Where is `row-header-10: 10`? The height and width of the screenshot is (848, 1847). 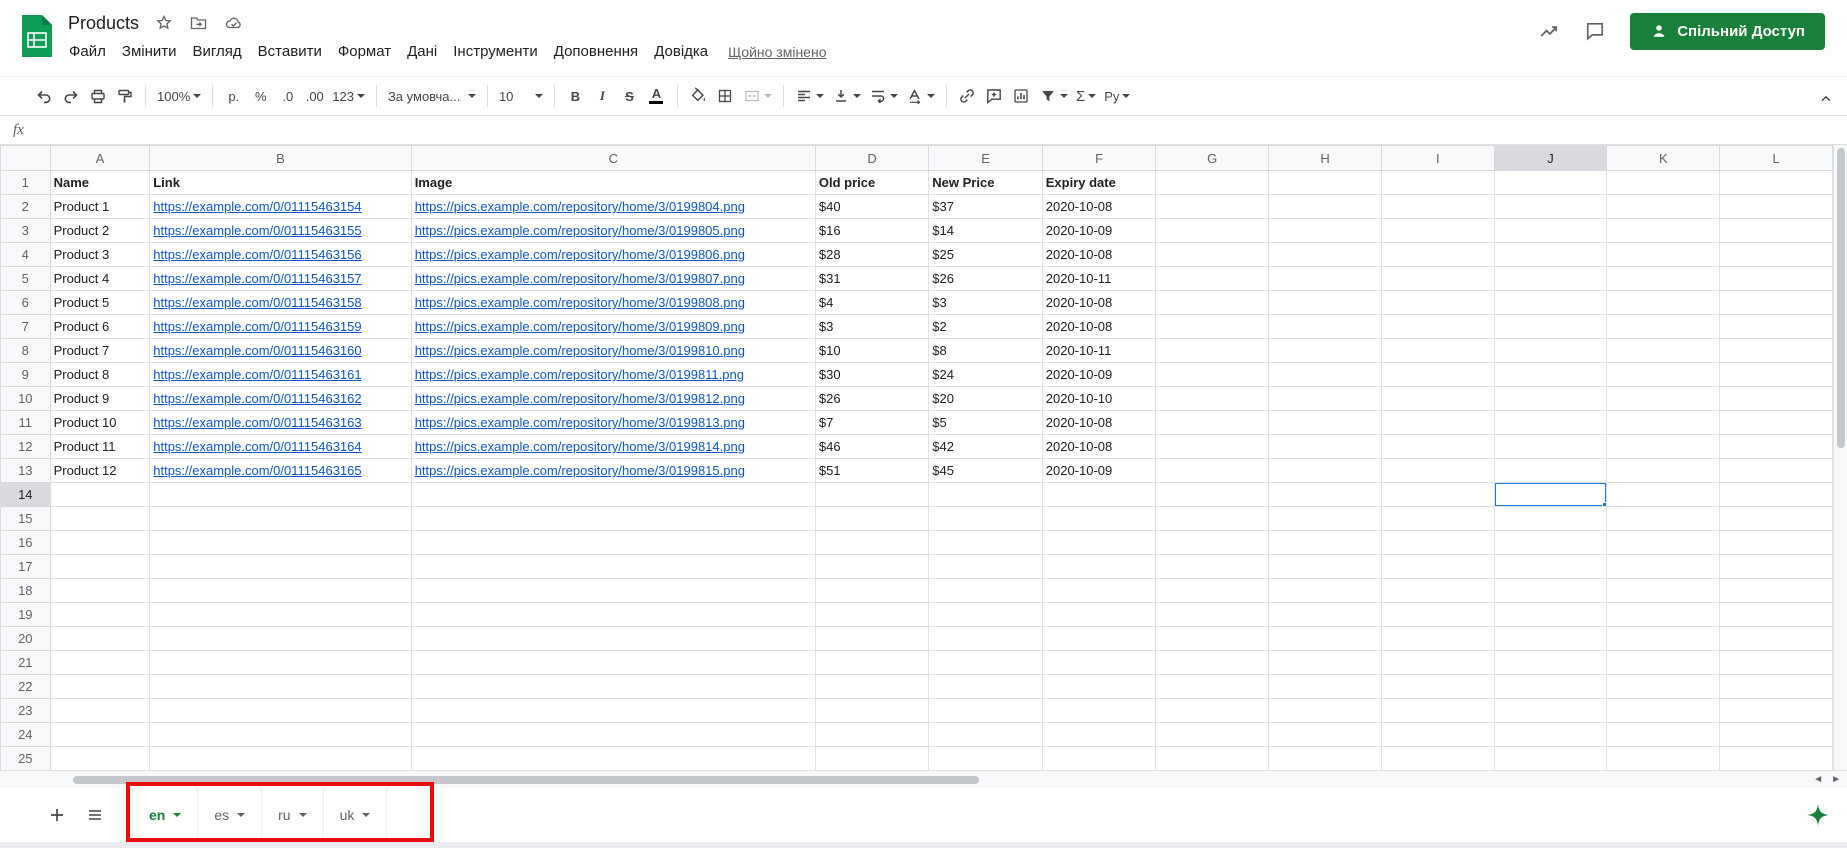 row-header-10: 10 is located at coordinates (25, 398).